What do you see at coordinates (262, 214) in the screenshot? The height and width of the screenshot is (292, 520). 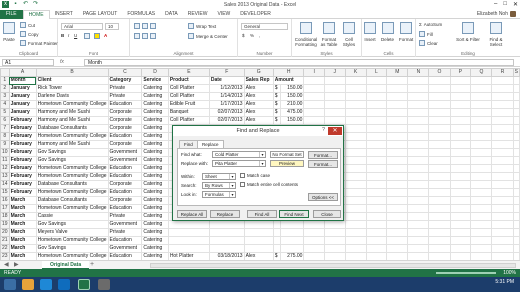 I see `find-all-button: Find All` at bounding box center [262, 214].